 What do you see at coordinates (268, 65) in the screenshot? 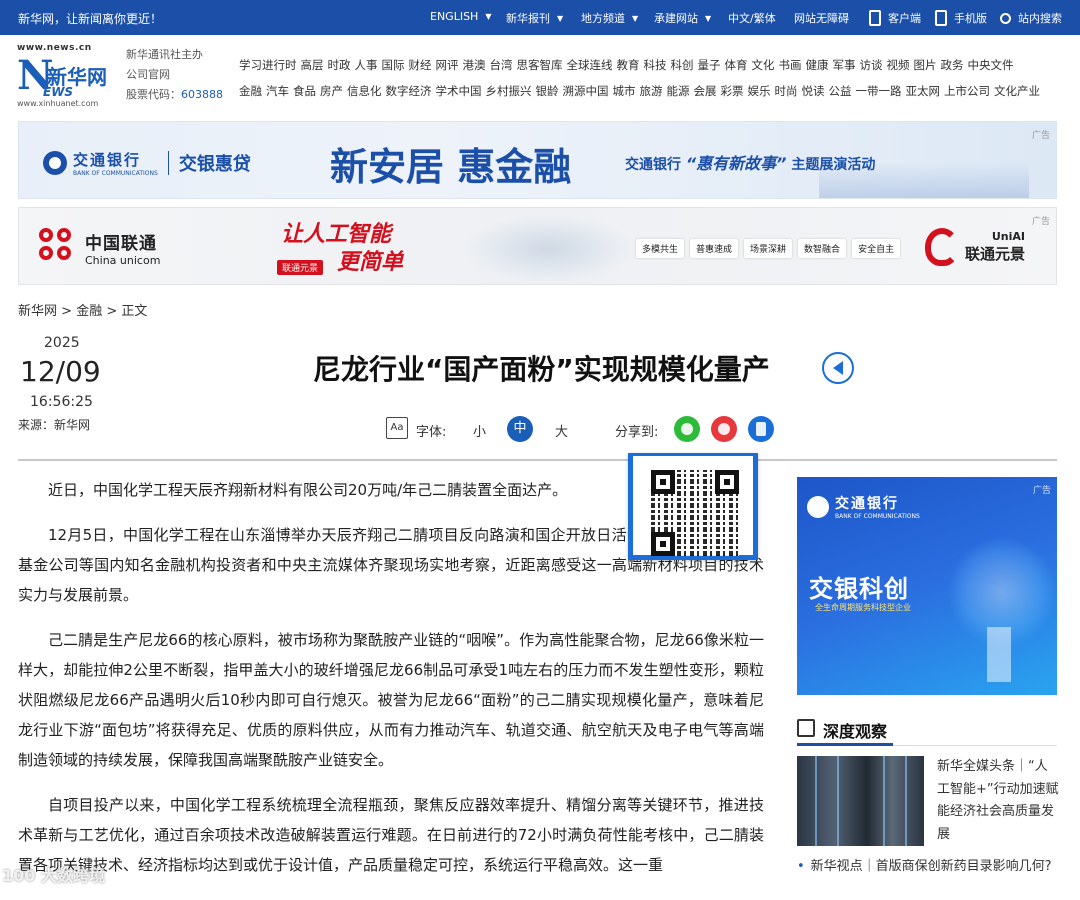
I see `channel-link: 学习进行时` at bounding box center [268, 65].